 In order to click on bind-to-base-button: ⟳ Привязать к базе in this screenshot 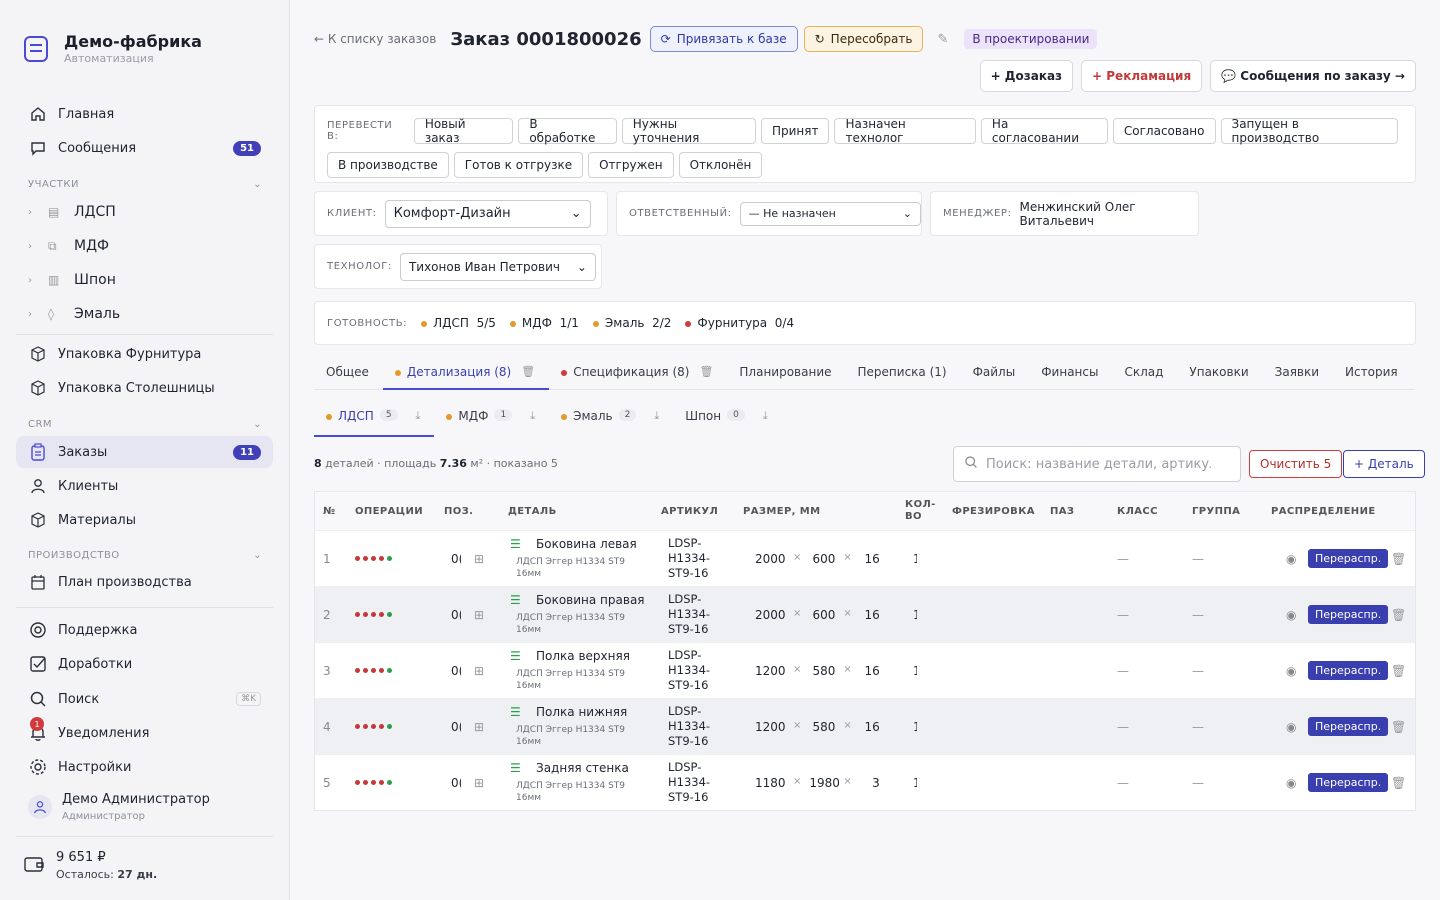, I will do `click(723, 39)`.